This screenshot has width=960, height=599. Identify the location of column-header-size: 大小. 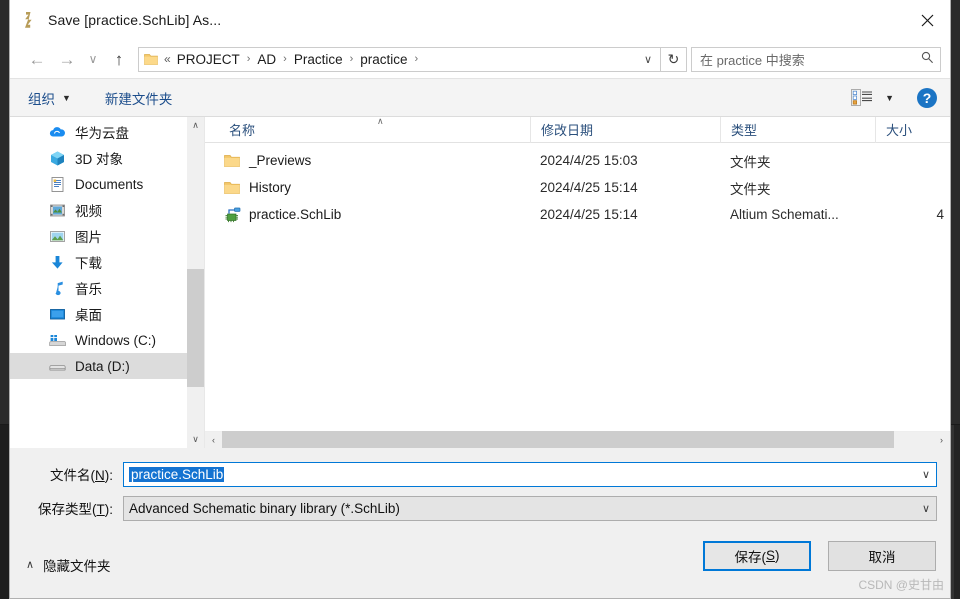
(912, 129).